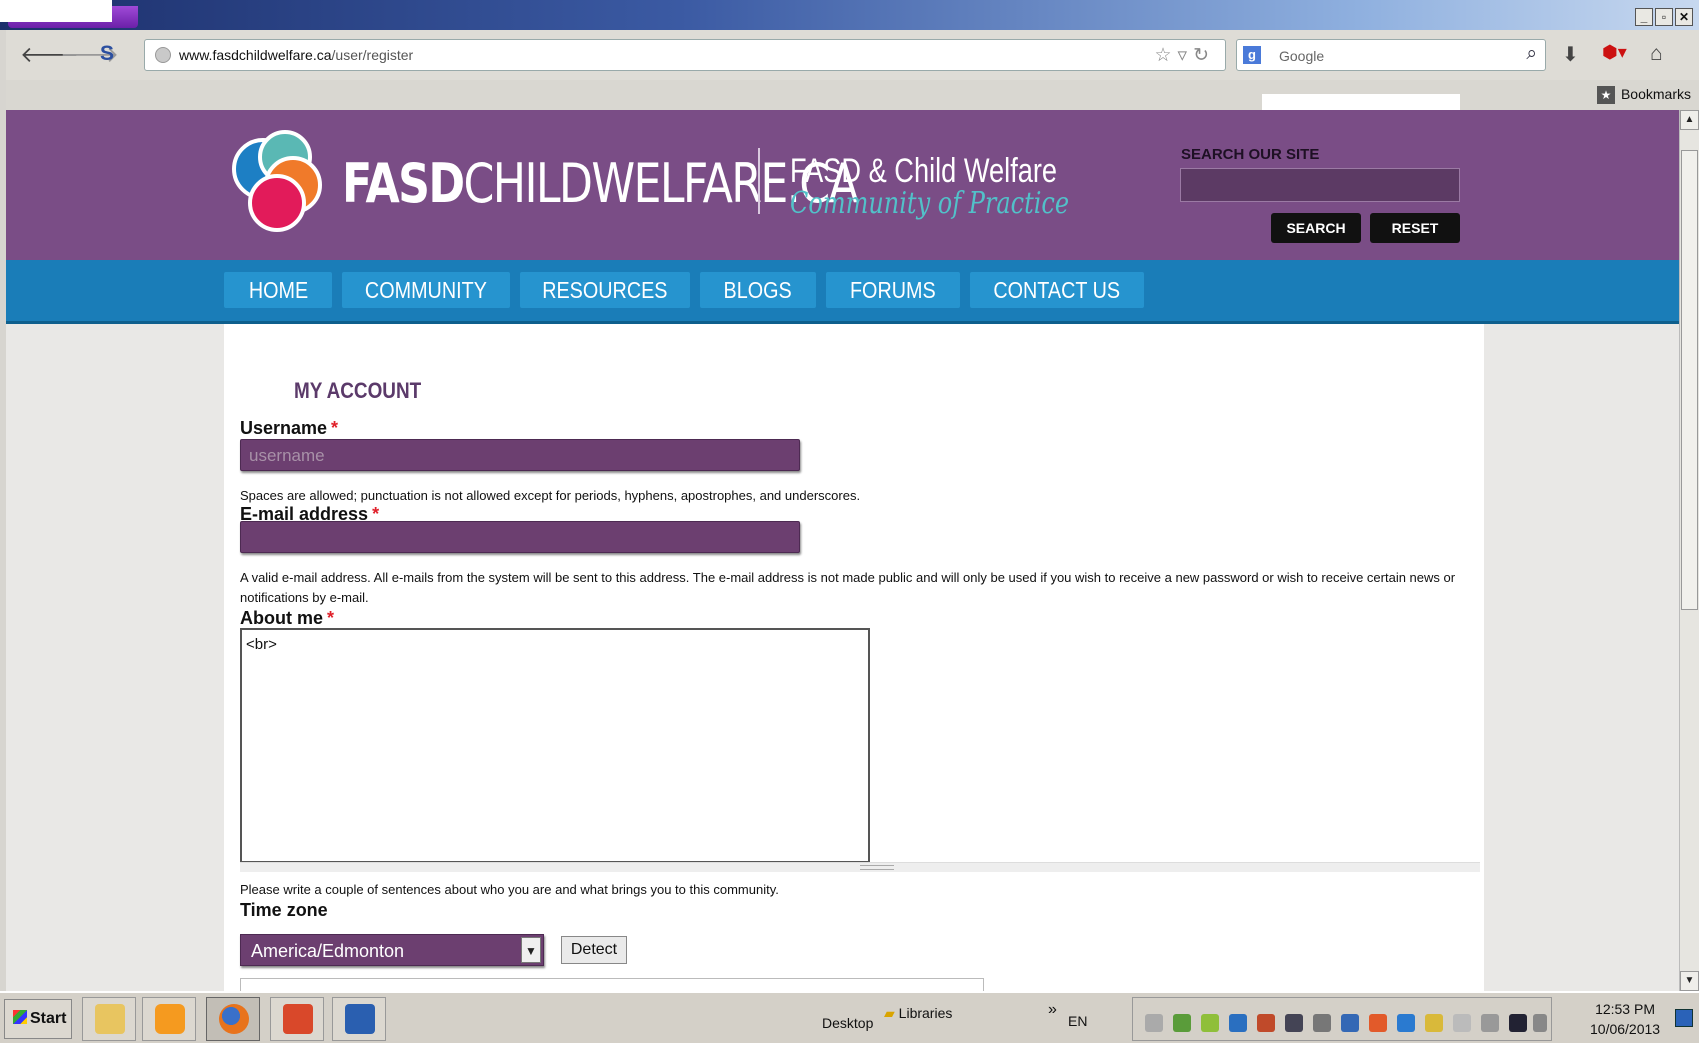 This screenshot has height=1043, width=1699. I want to click on username-label: Username *, so click(289, 428).